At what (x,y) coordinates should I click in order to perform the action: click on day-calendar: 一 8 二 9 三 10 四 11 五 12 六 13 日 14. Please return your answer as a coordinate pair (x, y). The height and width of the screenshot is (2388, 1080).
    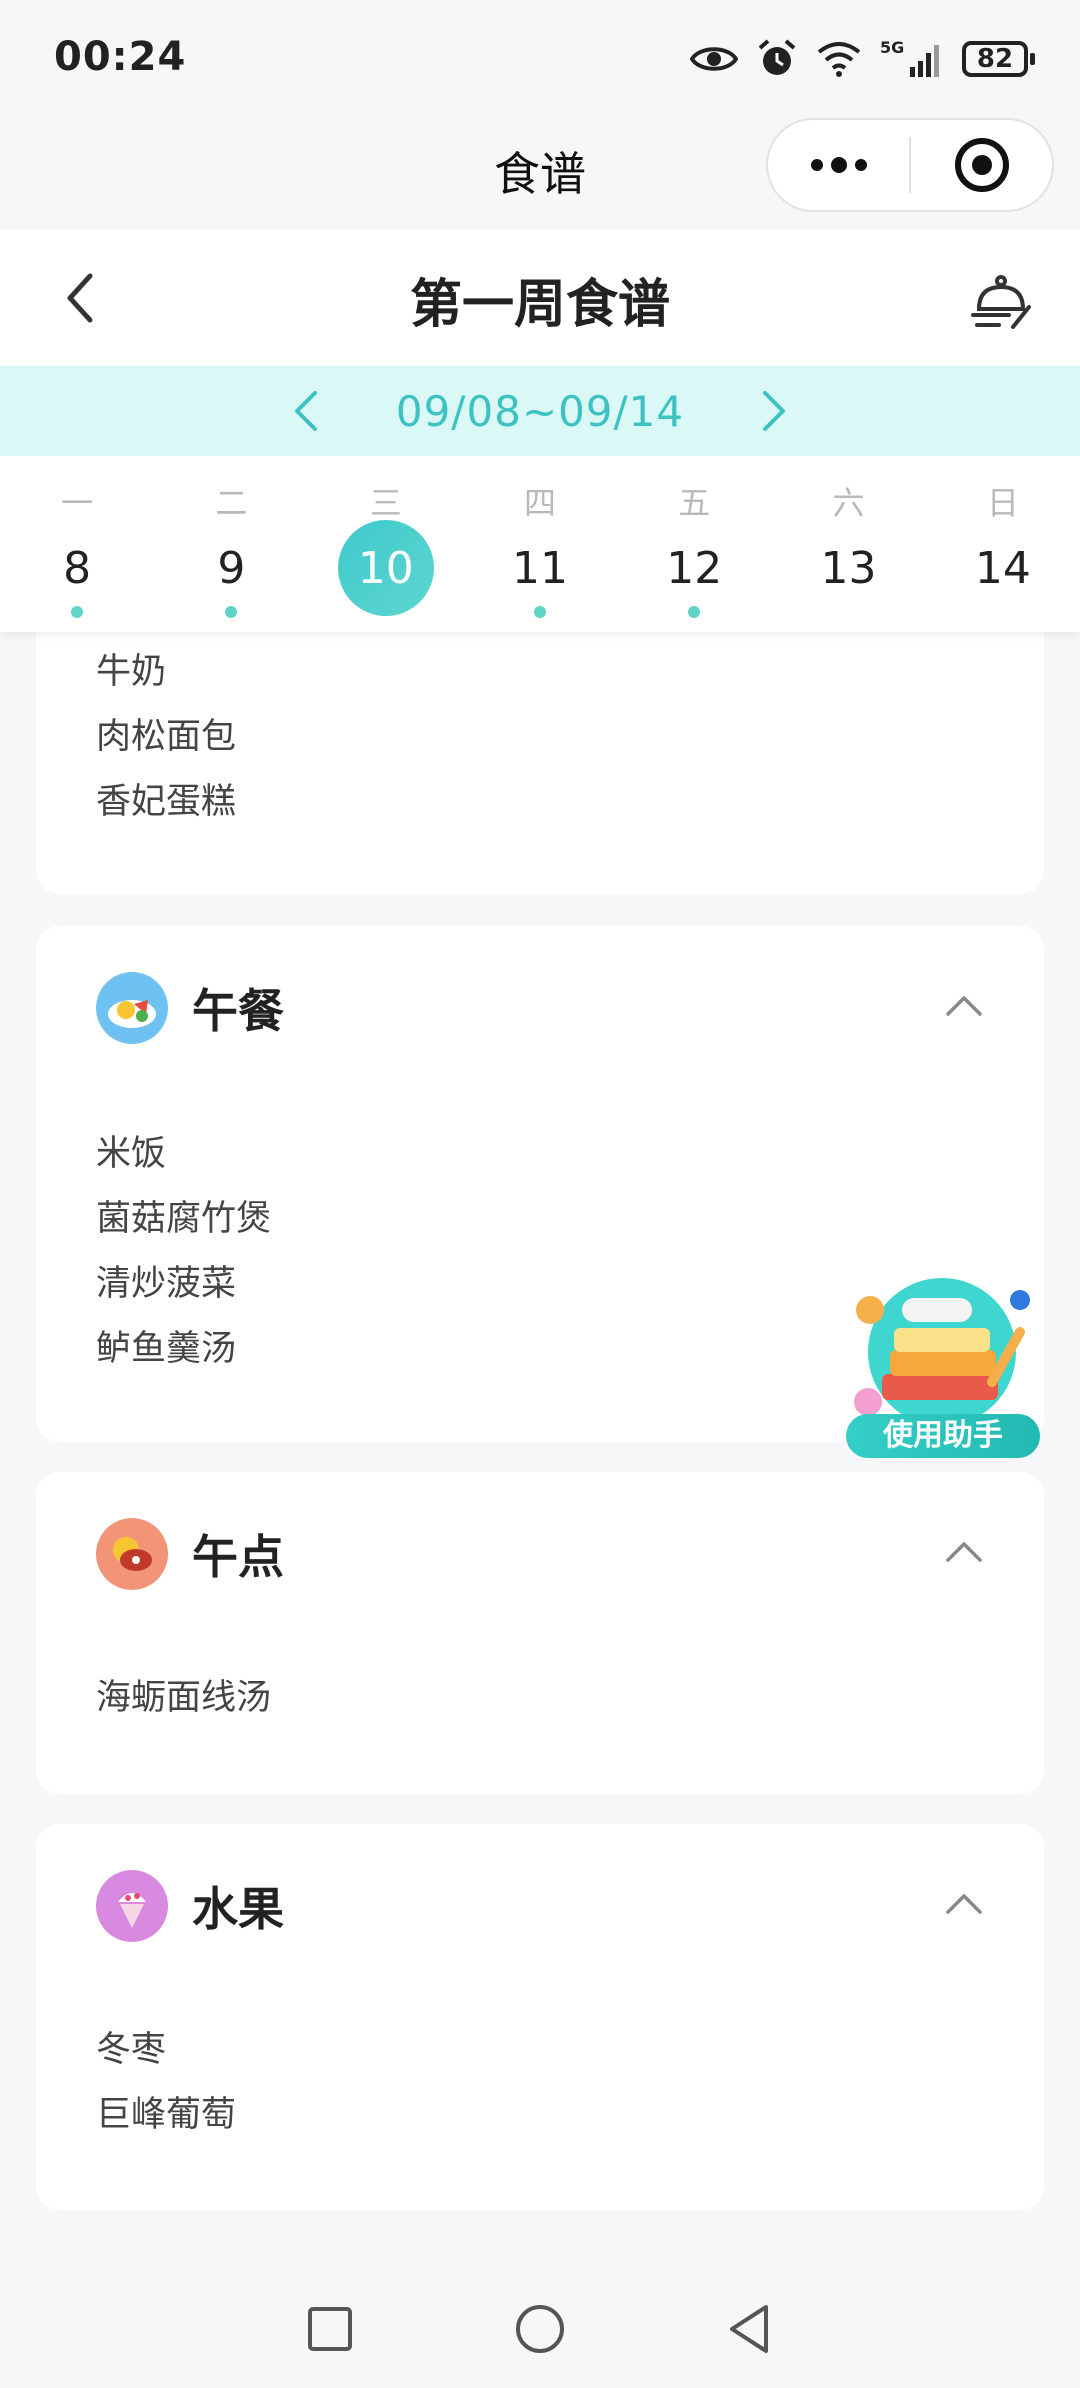
    Looking at the image, I should click on (540, 544).